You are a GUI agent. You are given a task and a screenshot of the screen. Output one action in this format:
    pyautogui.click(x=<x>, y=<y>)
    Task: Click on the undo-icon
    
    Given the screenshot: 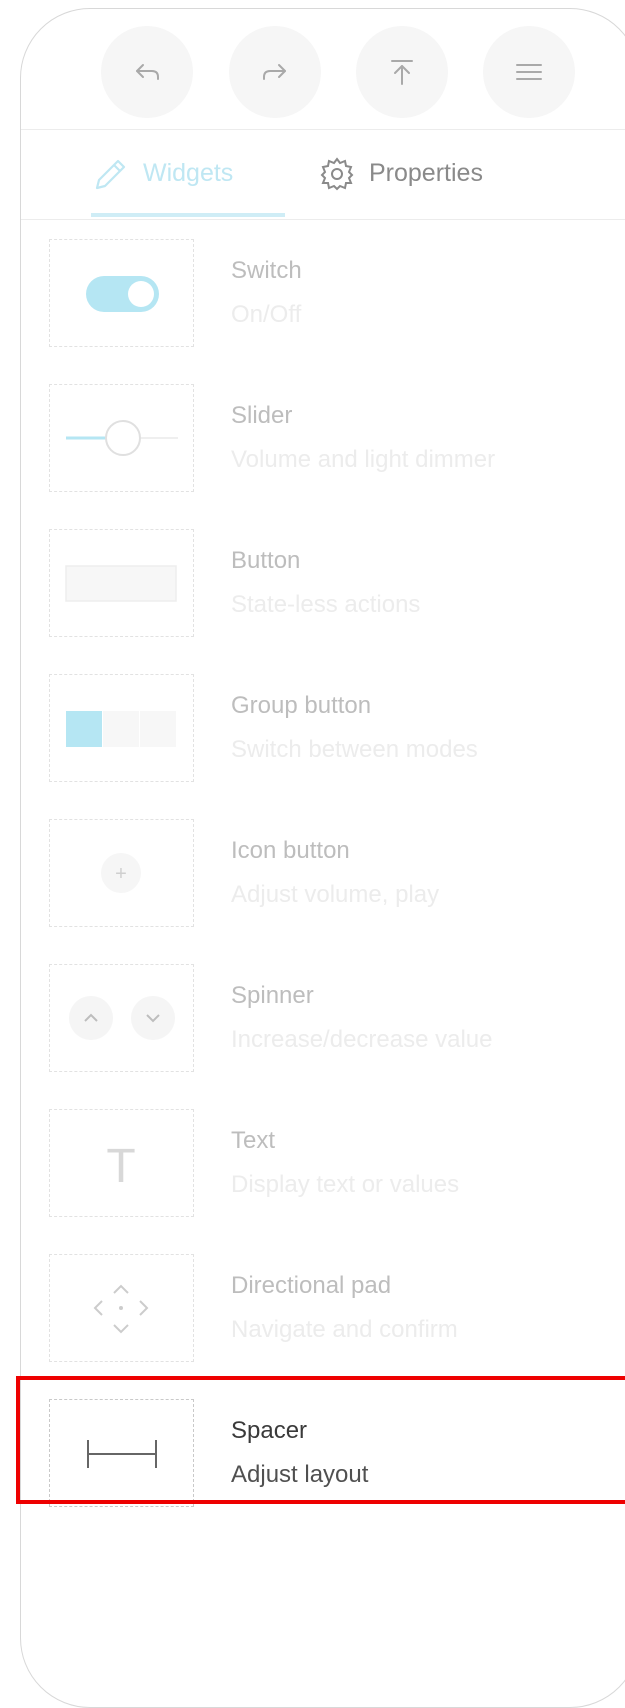 What is the action you would take?
    pyautogui.click(x=147, y=72)
    